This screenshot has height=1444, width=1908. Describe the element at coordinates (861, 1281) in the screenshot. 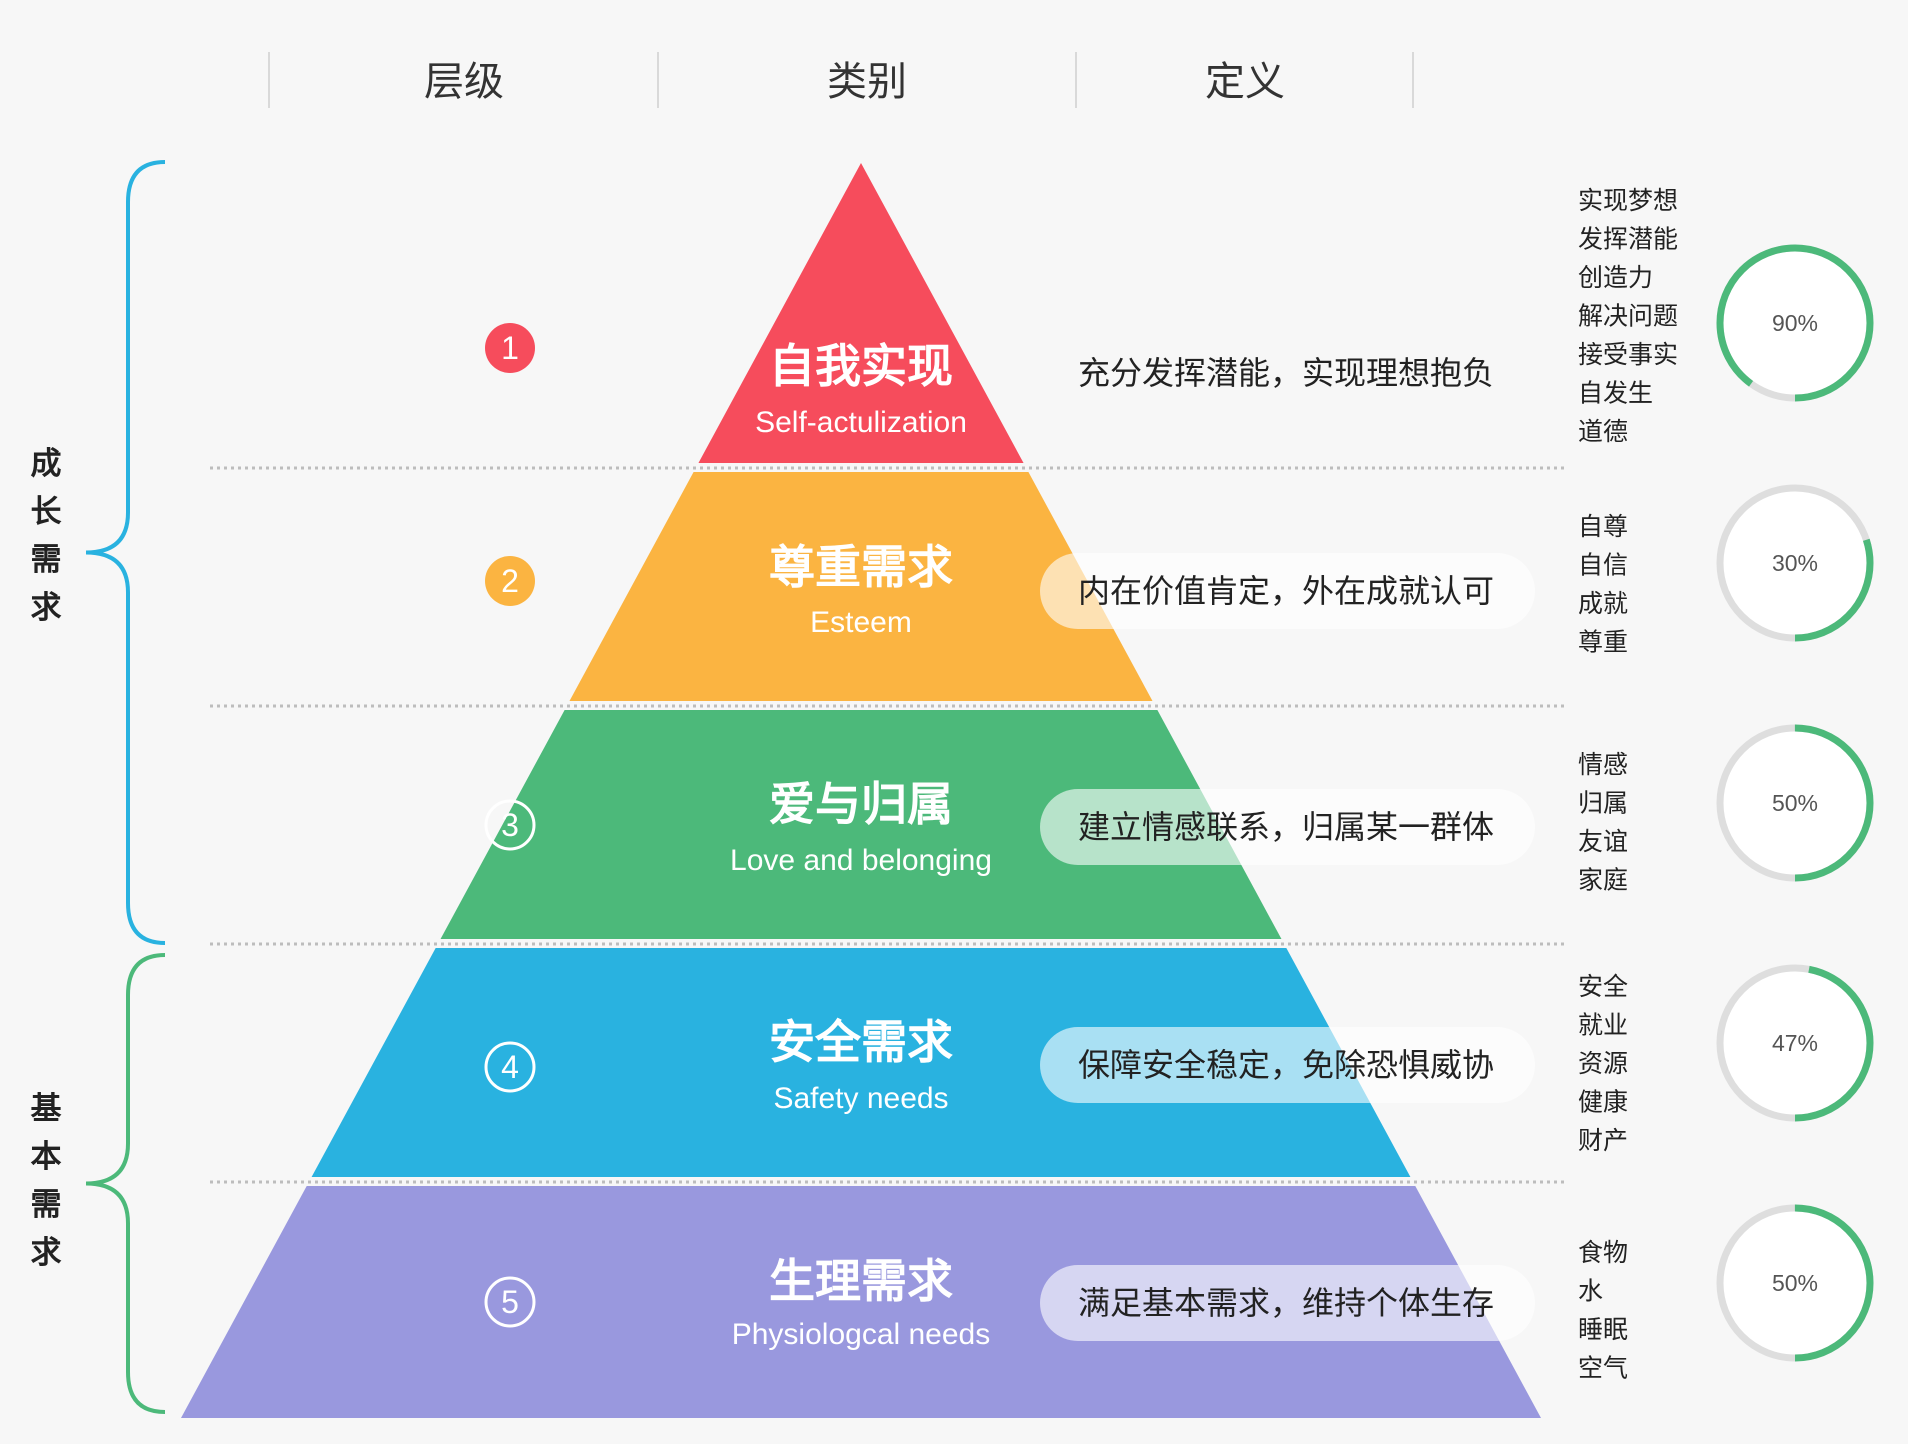

I see `tier-title-cn: 生理需求` at that location.